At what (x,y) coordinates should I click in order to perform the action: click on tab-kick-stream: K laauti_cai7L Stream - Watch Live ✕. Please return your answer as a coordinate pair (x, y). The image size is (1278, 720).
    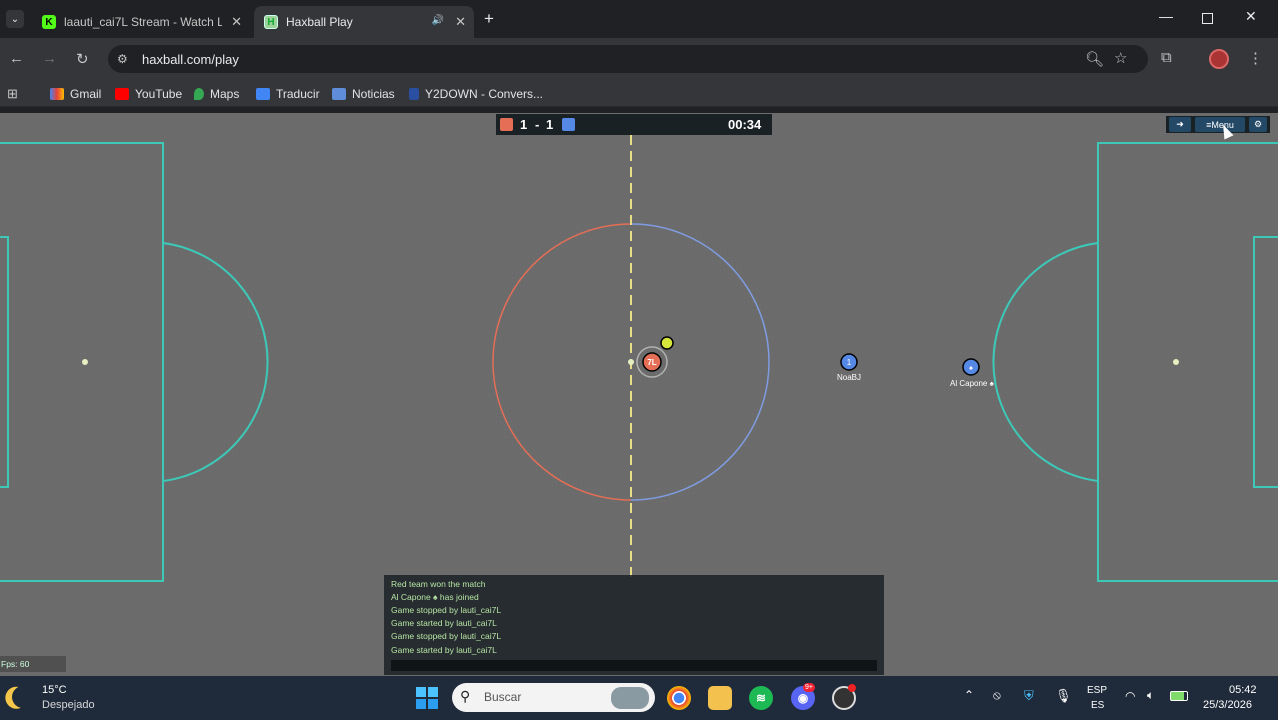
    Looking at the image, I should click on (141, 22).